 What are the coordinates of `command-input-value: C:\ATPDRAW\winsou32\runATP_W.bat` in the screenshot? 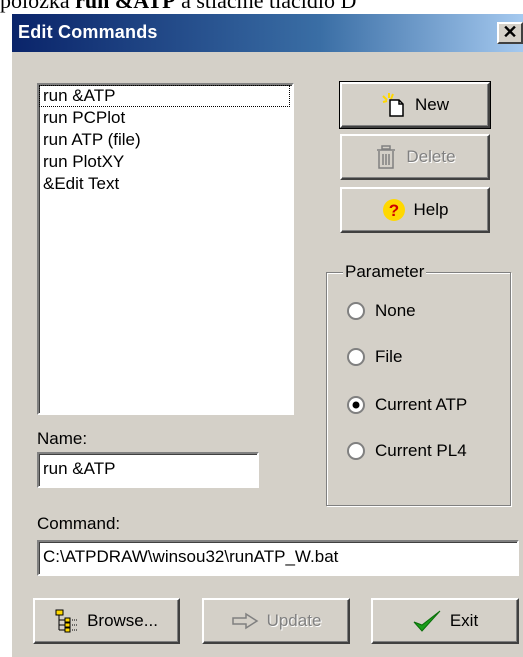 It's located at (191, 556).